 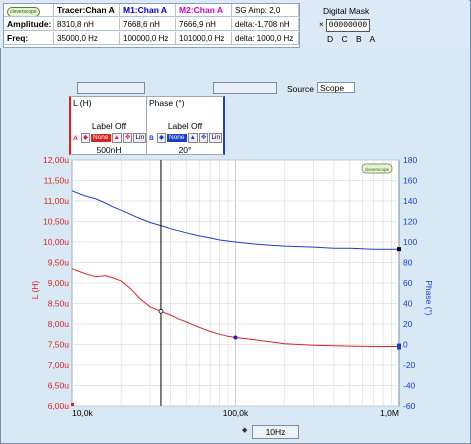 What do you see at coordinates (399, 249) in the screenshot?
I see `phase-end-marker` at bounding box center [399, 249].